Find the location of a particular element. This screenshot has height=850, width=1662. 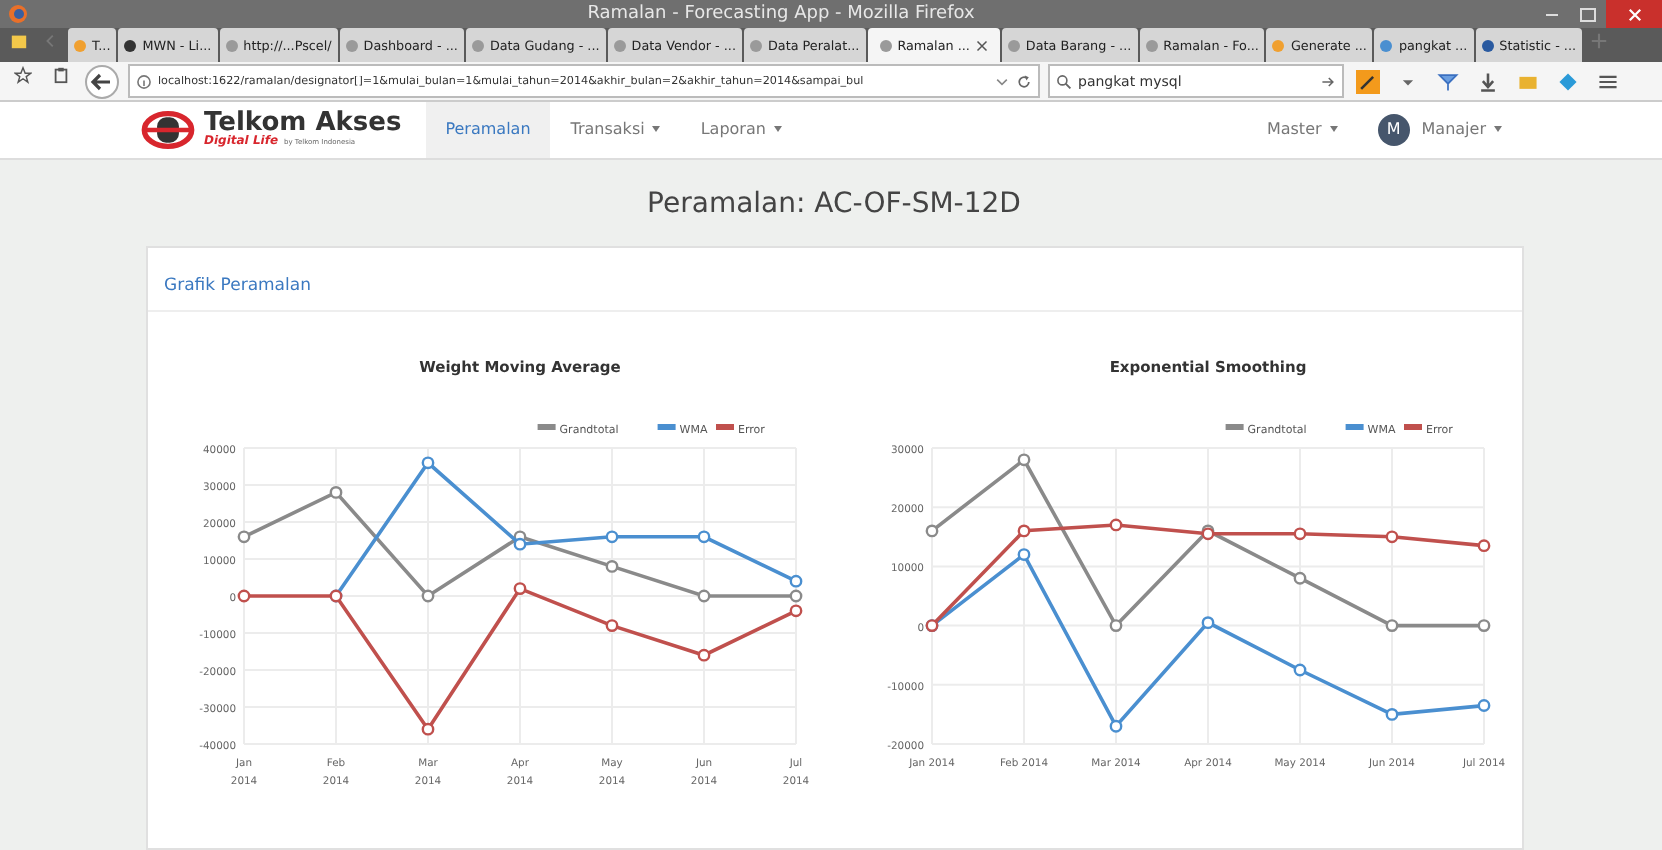

page-heading: Peramalan: AC-OF-SM-12D is located at coordinates (834, 204).